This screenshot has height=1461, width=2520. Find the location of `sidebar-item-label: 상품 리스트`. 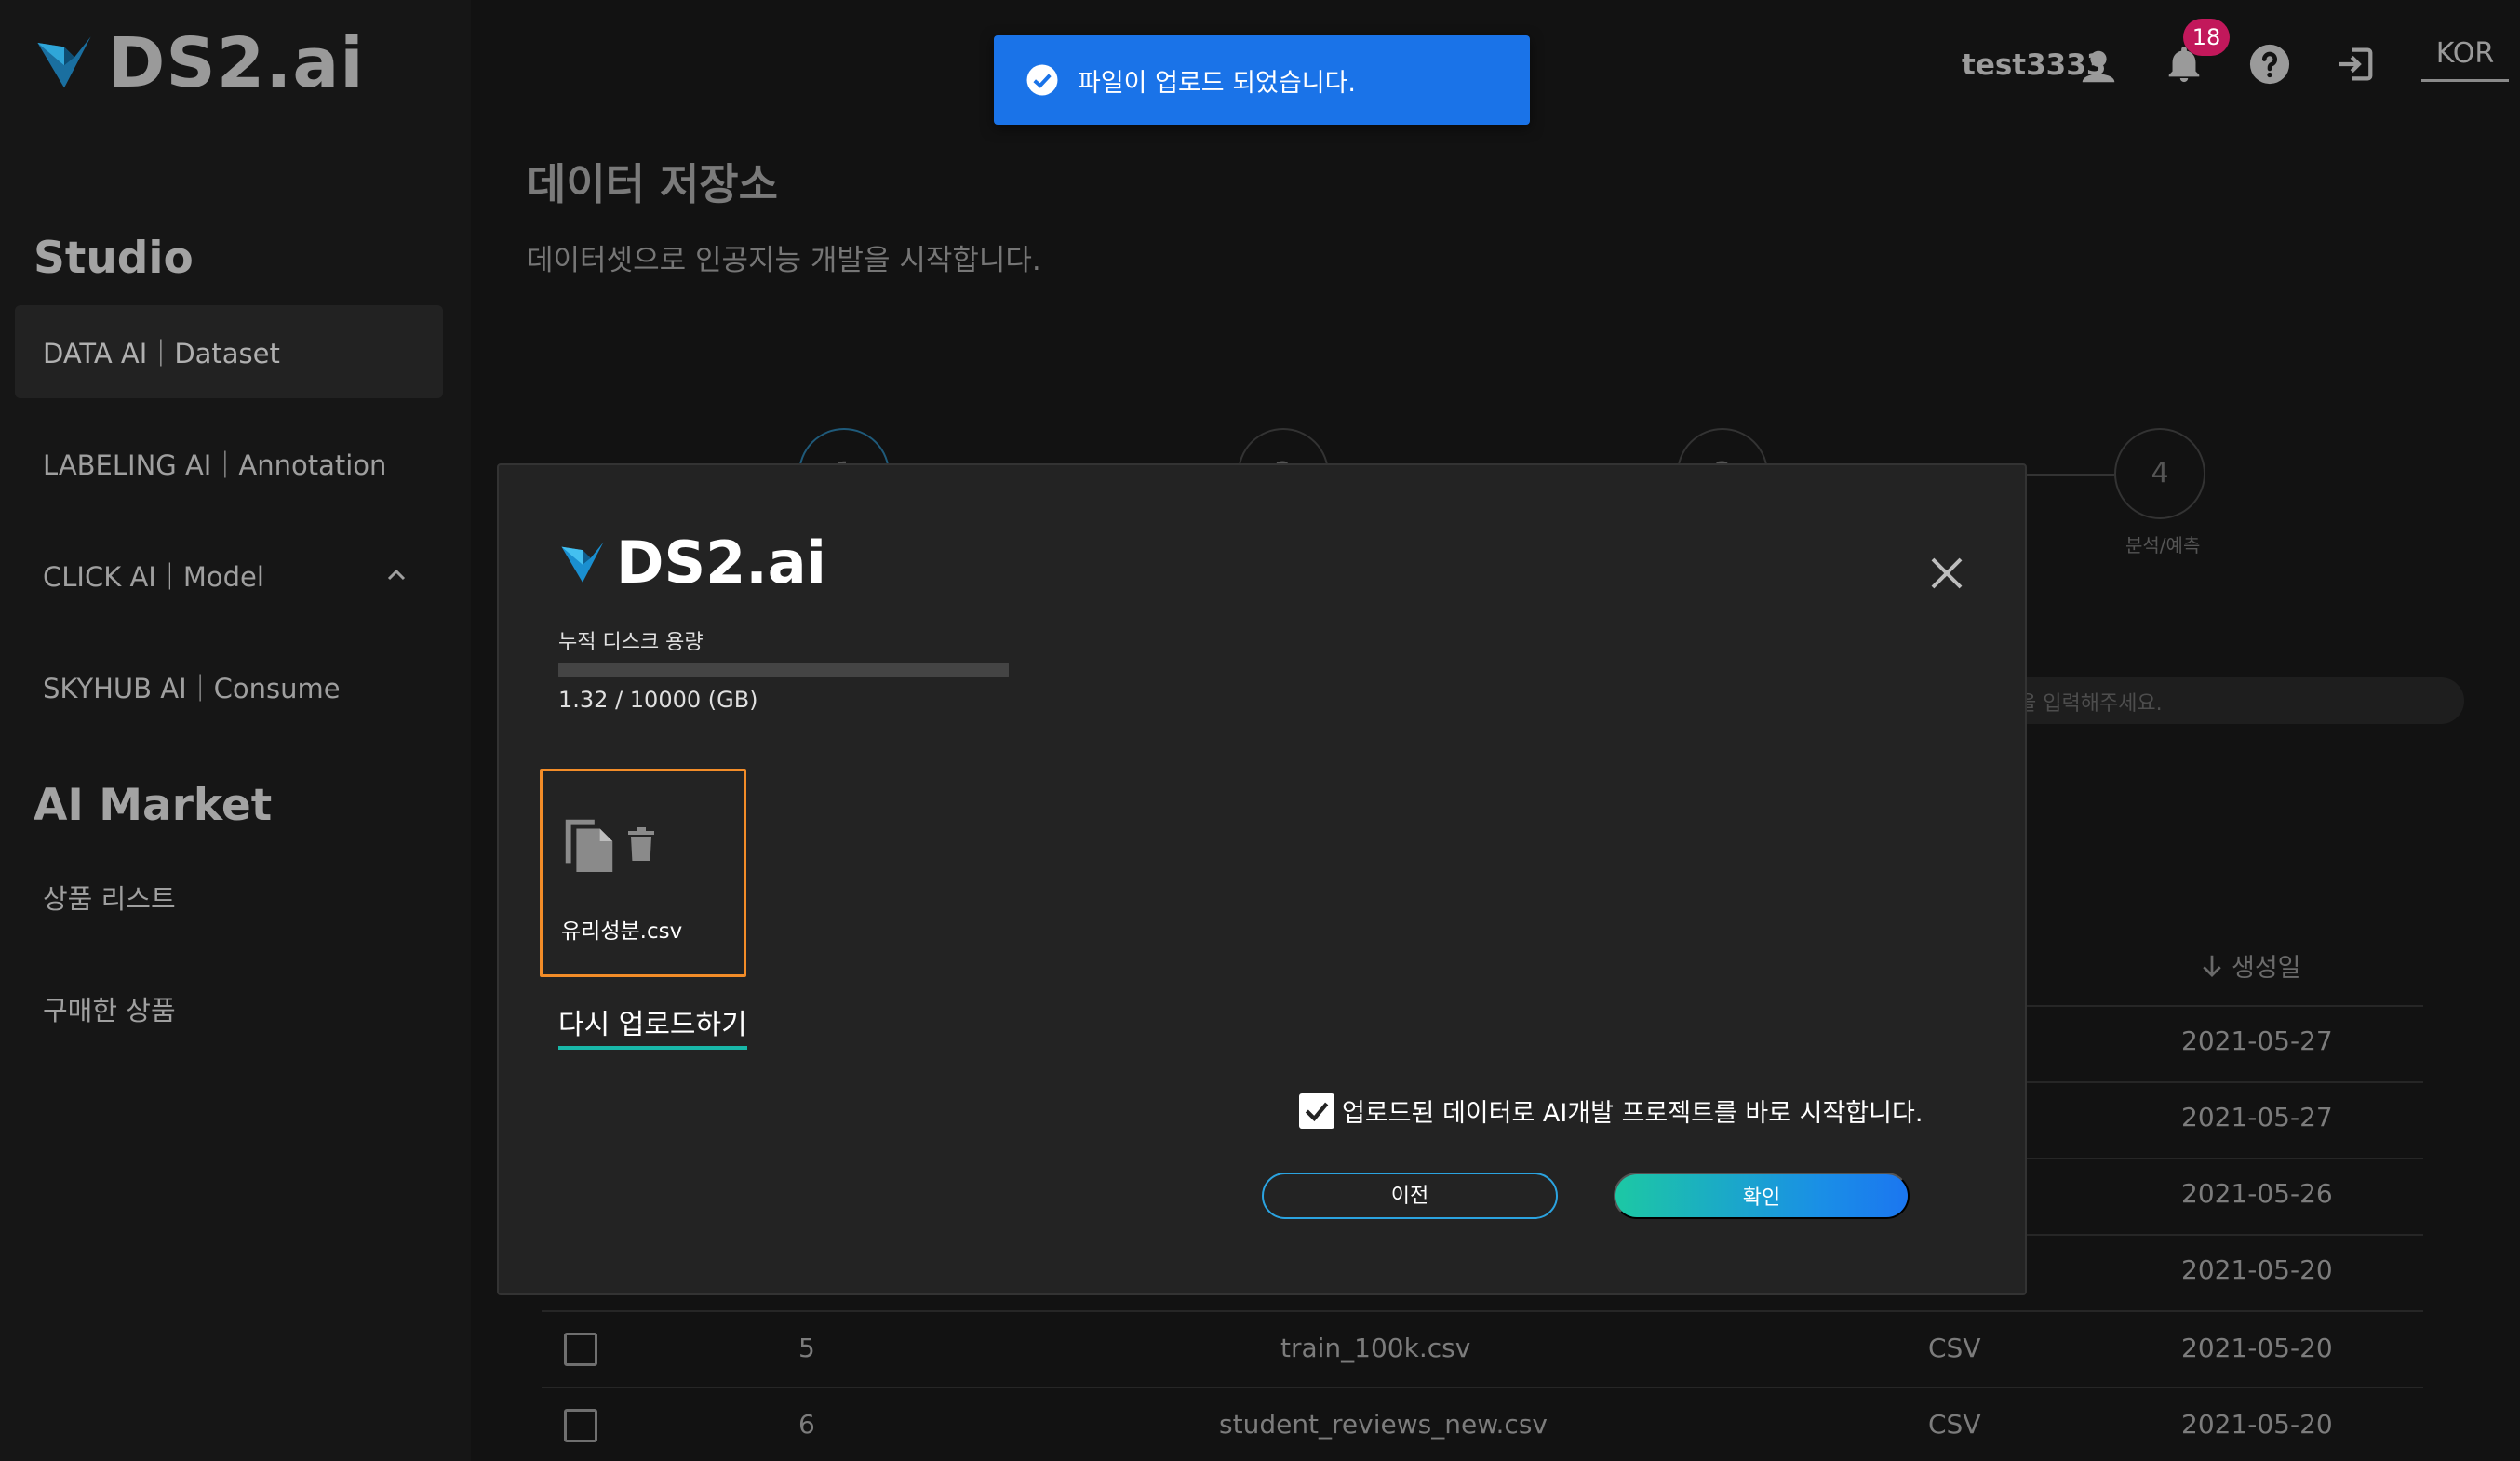

sidebar-item-label: 상품 리스트 is located at coordinates (109, 899).